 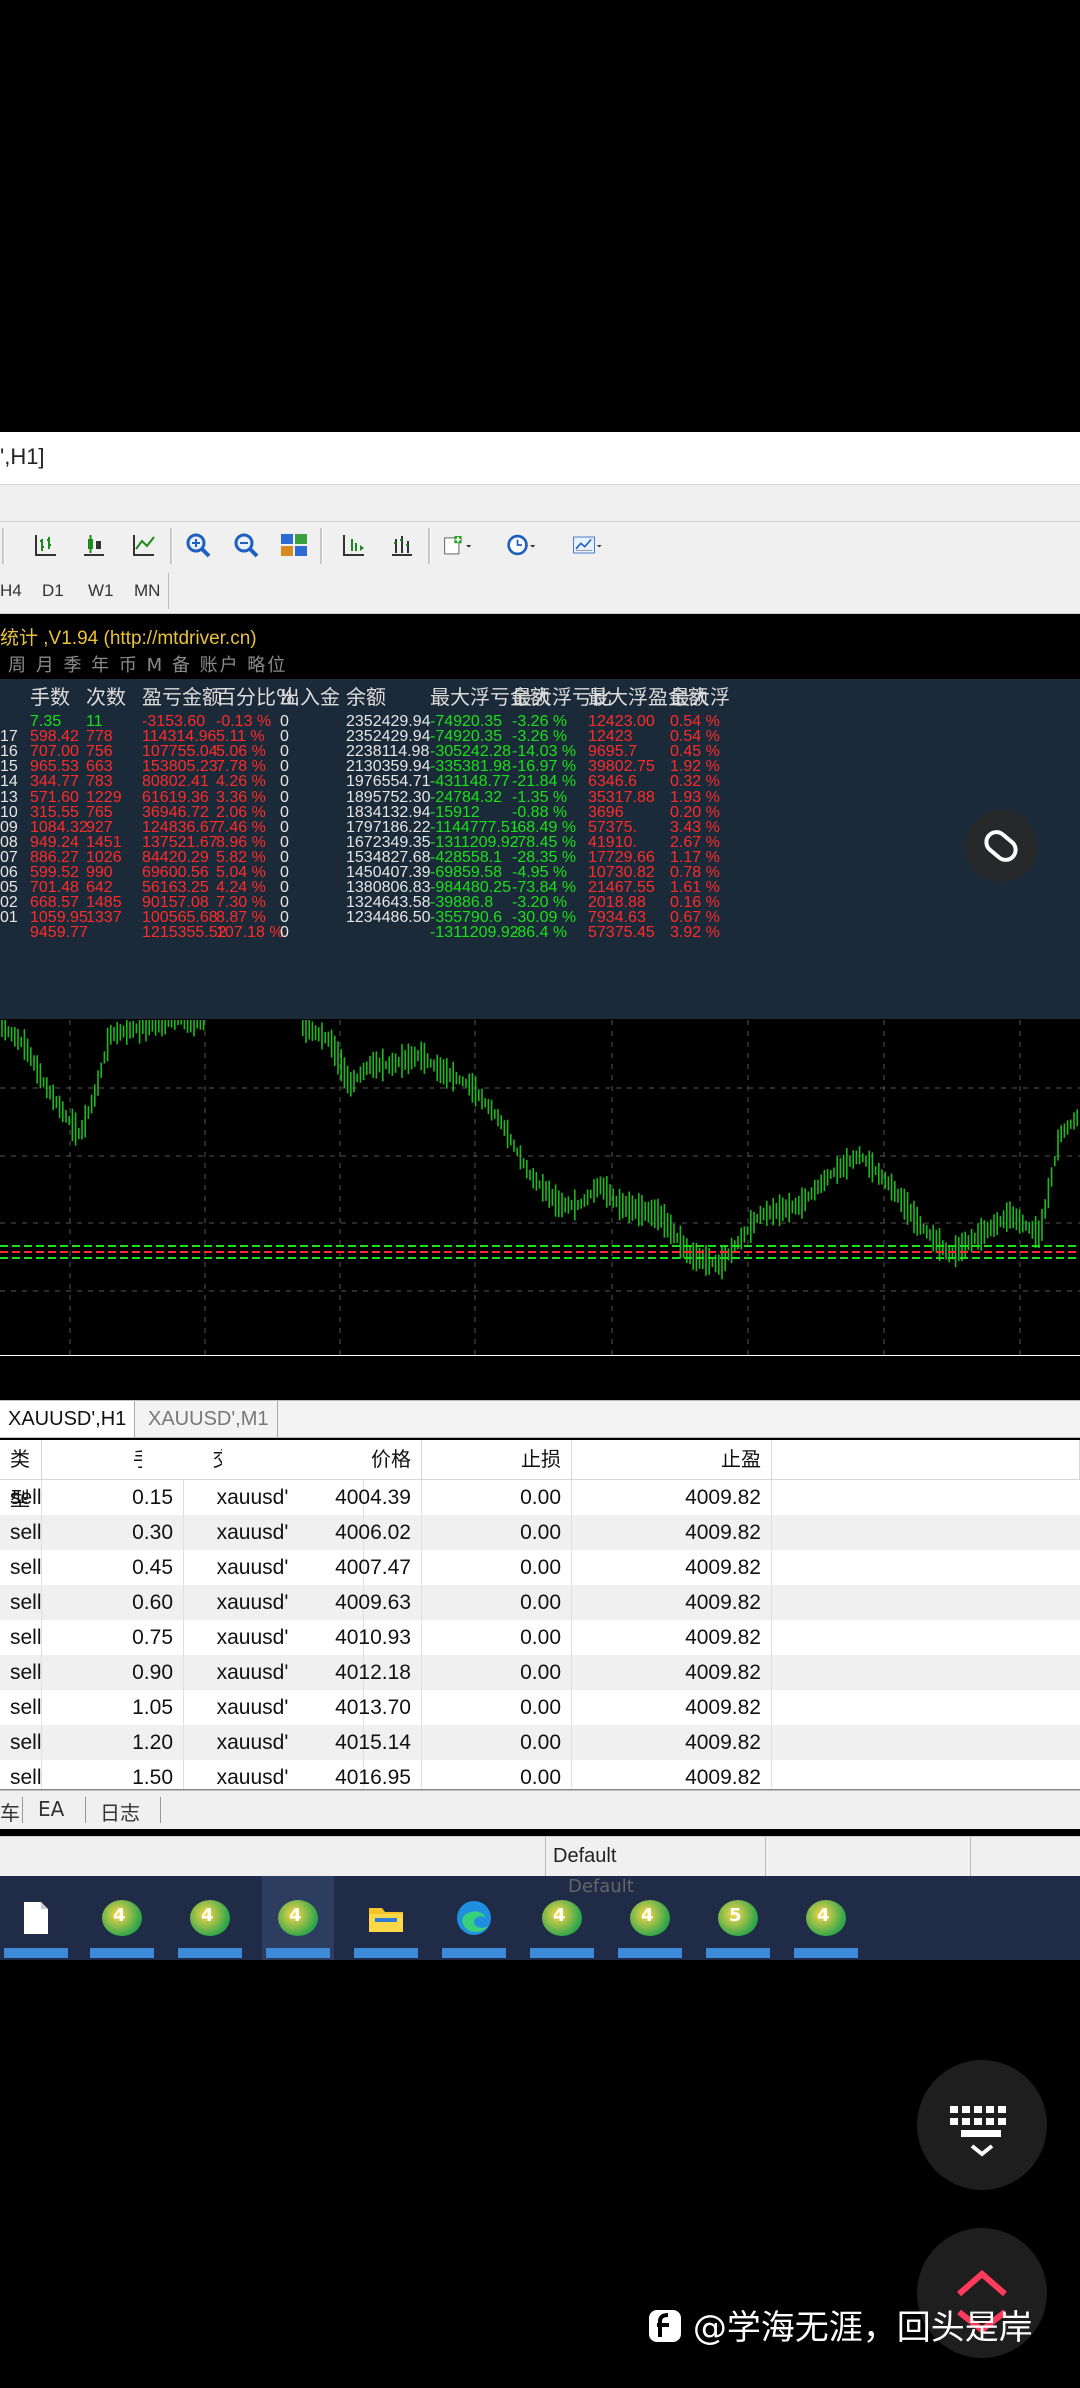 What do you see at coordinates (128, 638) in the screenshot?
I see `indicator-title: 统计 ,V1.94 (http://mtdriver.cn)` at bounding box center [128, 638].